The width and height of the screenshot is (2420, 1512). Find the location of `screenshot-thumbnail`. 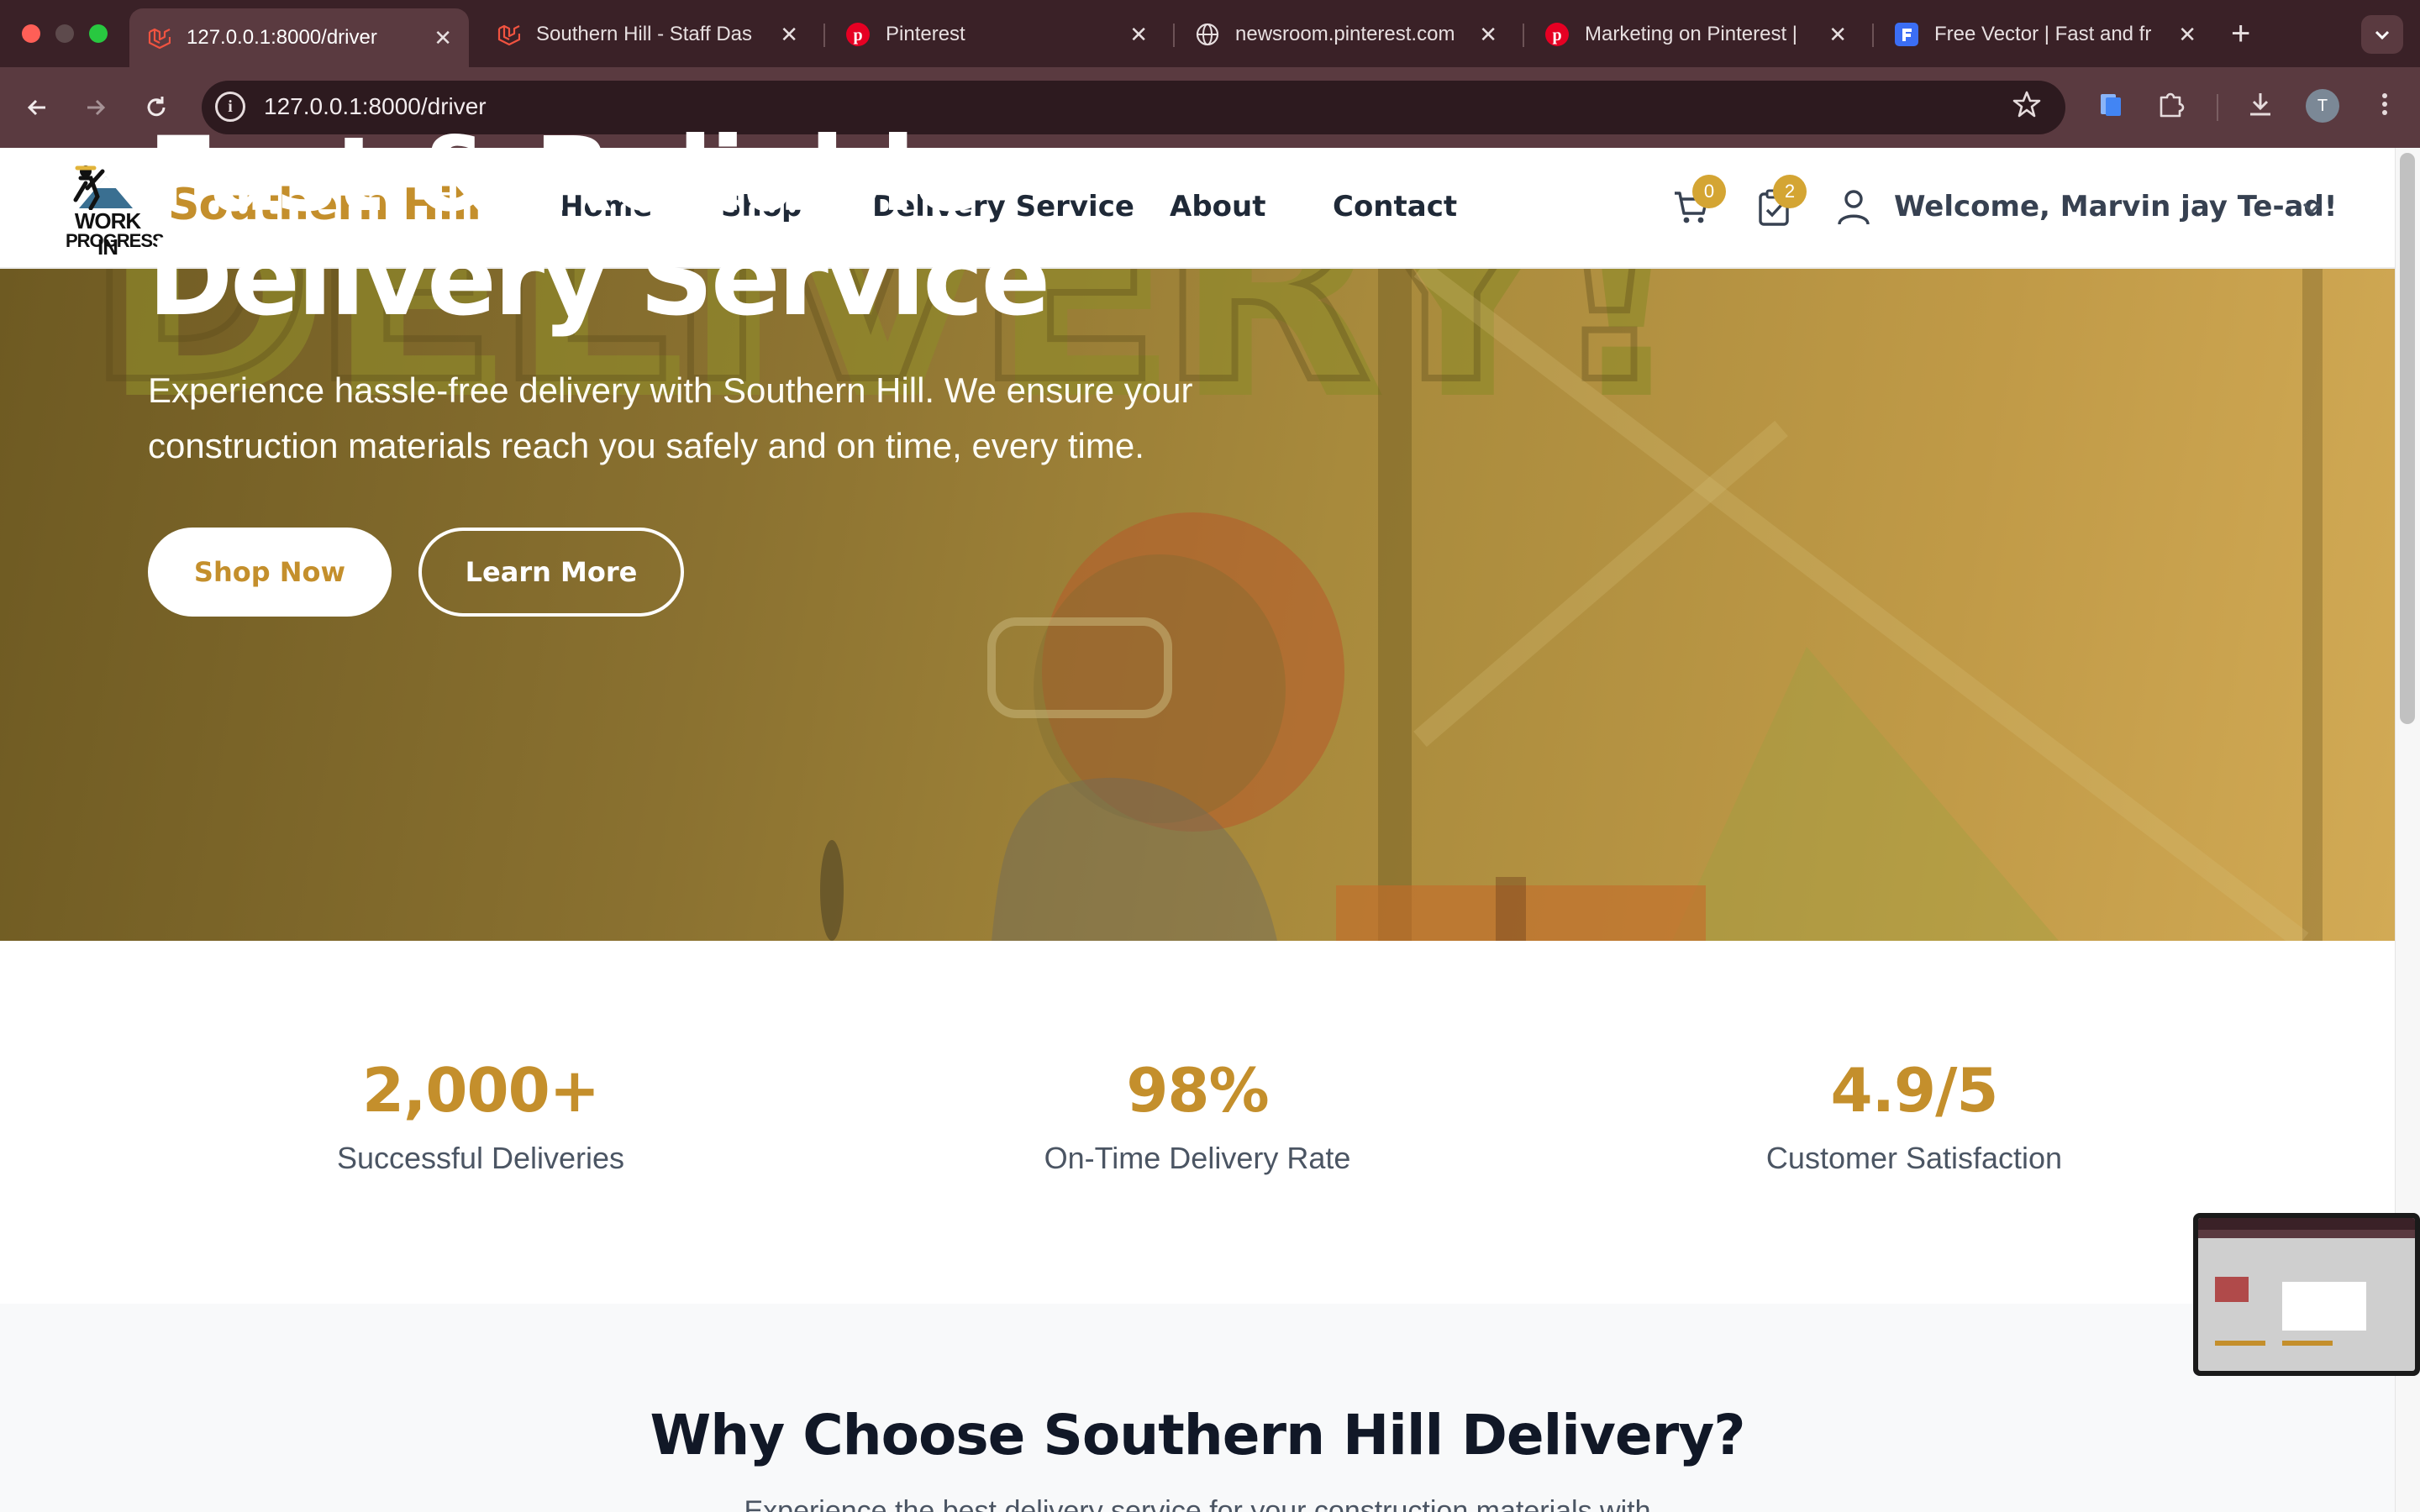

screenshot-thumbnail is located at coordinates (2306, 1294).